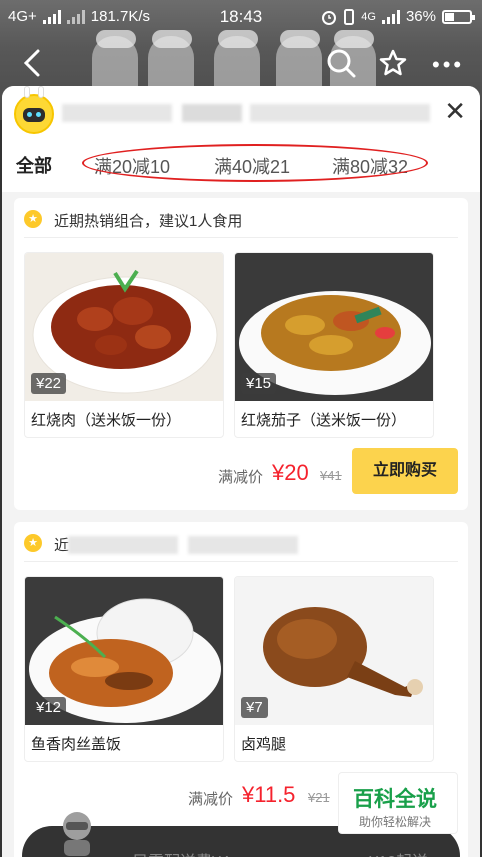  What do you see at coordinates (395, 799) in the screenshot?
I see `watermark-title: 百科全说` at bounding box center [395, 799].